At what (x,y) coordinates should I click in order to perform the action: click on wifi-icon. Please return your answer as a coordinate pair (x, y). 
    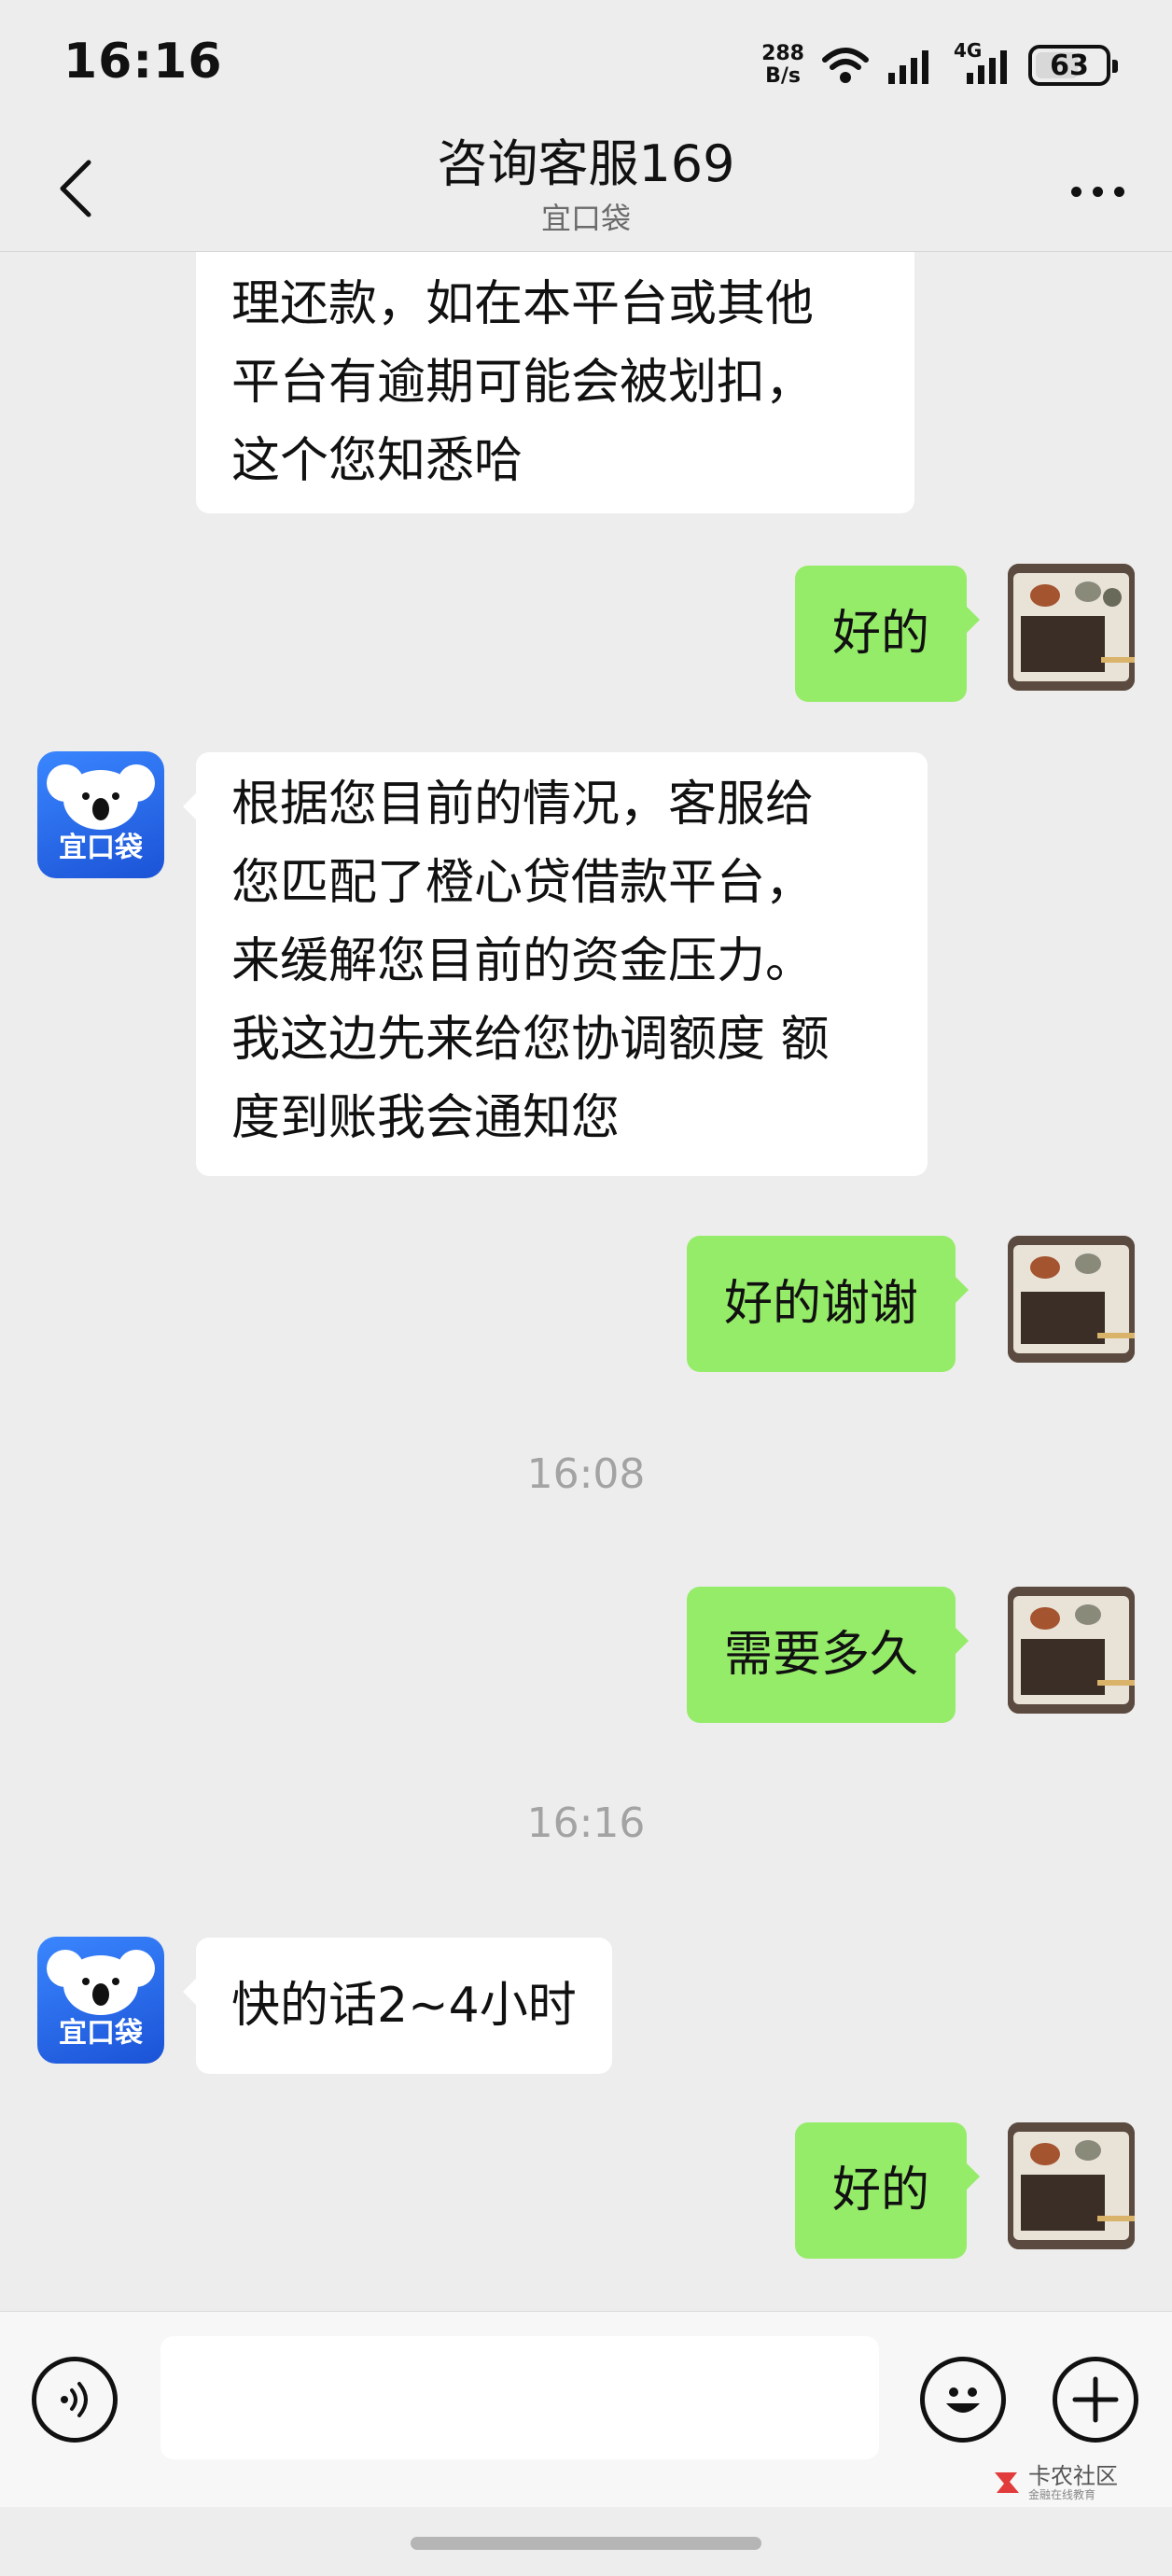
    Looking at the image, I should click on (845, 65).